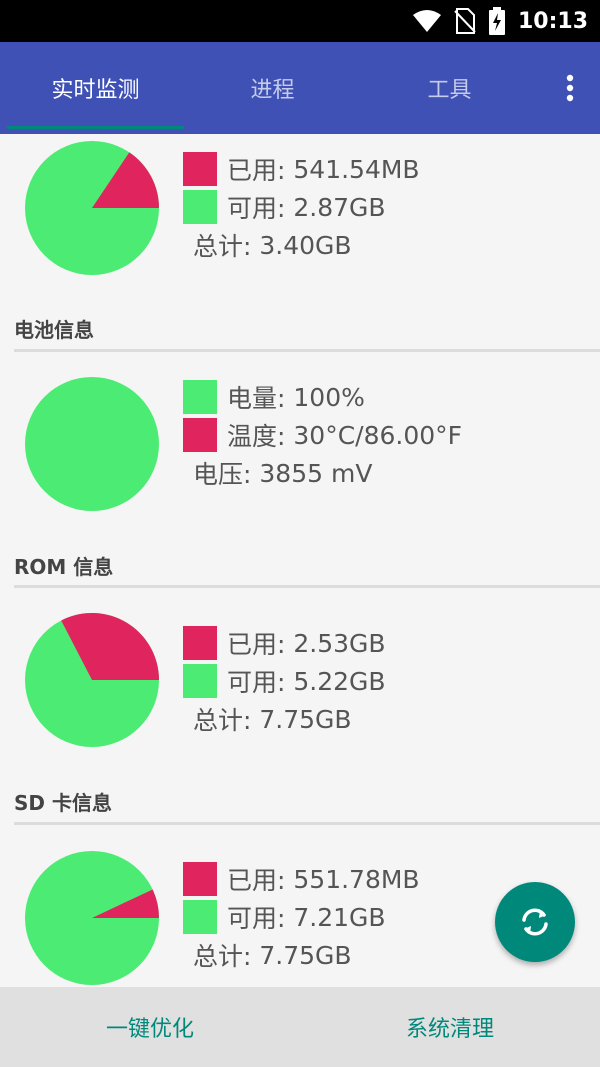  I want to click on sd-free-row: 可用: 7.21GB, so click(284, 917).